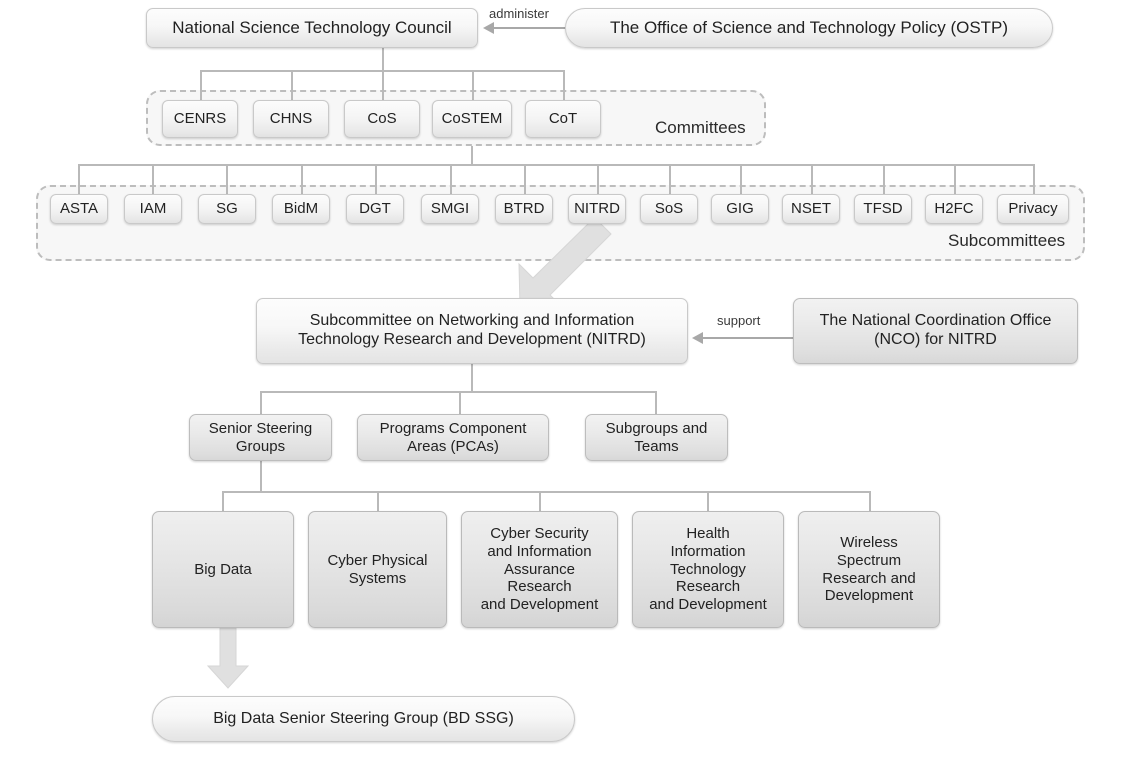 The height and width of the screenshot is (761, 1121). Describe the element at coordinates (382, 119) in the screenshot. I see `committee-cos: CoS` at that location.